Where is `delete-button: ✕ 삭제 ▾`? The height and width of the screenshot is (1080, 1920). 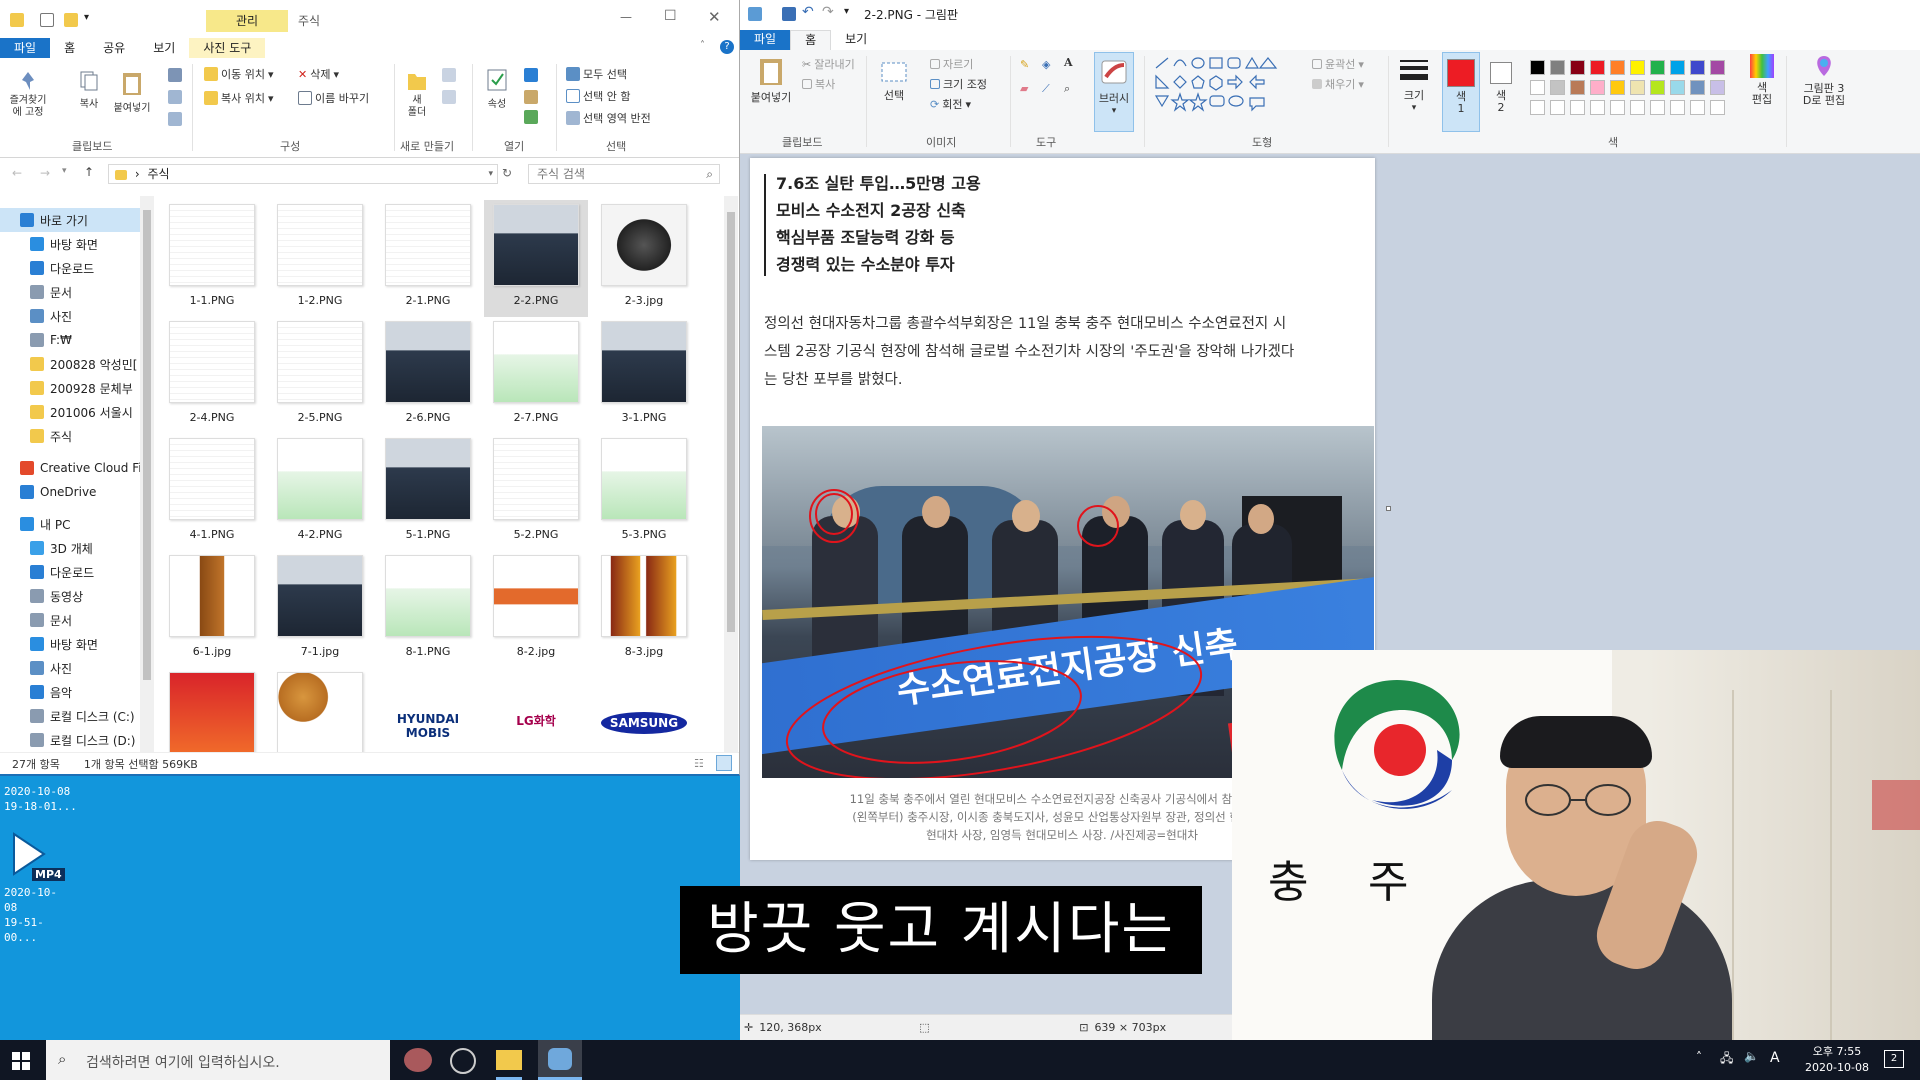
delete-button: ✕ 삭제 ▾ is located at coordinates (318, 74).